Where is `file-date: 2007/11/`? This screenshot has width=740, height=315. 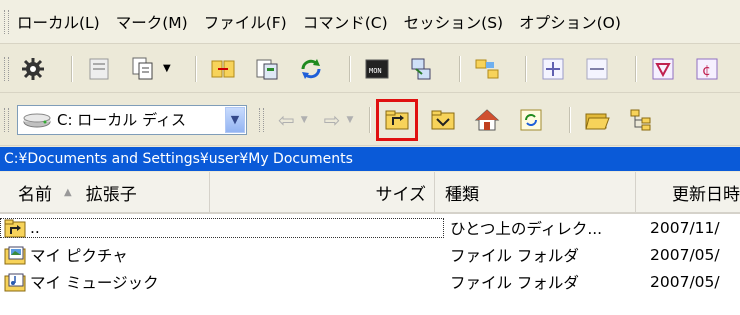 file-date: 2007/11/ is located at coordinates (685, 227).